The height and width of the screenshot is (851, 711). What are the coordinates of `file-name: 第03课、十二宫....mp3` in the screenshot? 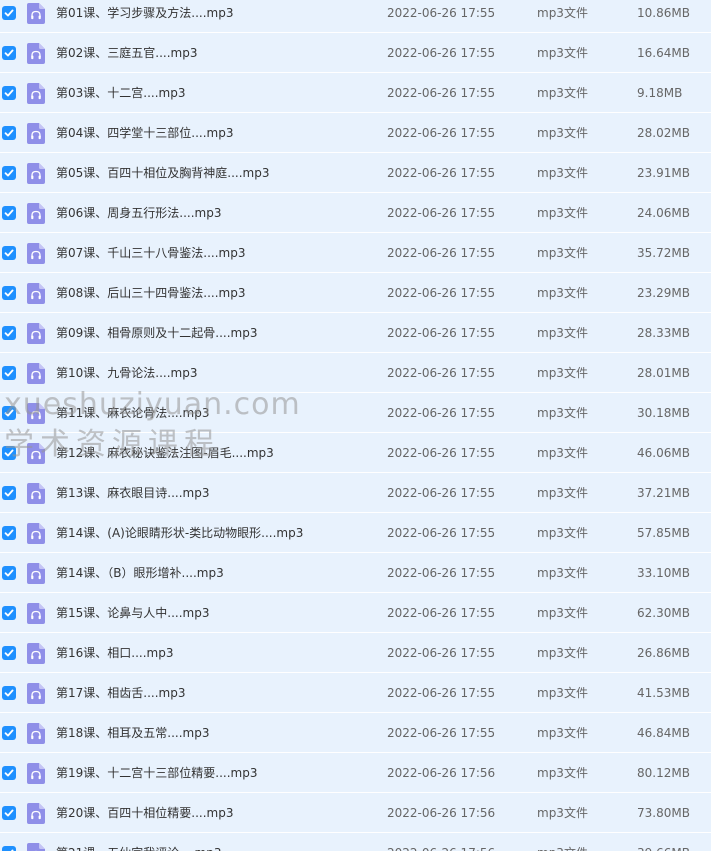 It's located at (120, 93).